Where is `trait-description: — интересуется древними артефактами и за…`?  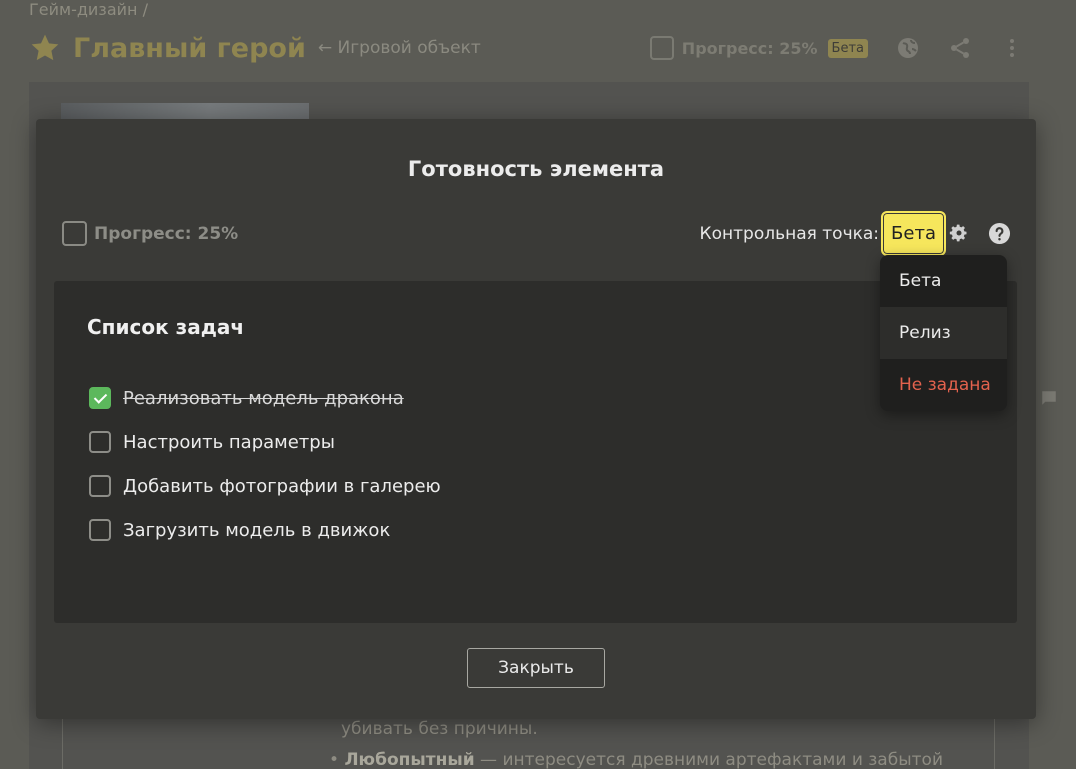 trait-description: — интересуется древними артефактами и за… is located at coordinates (708, 759).